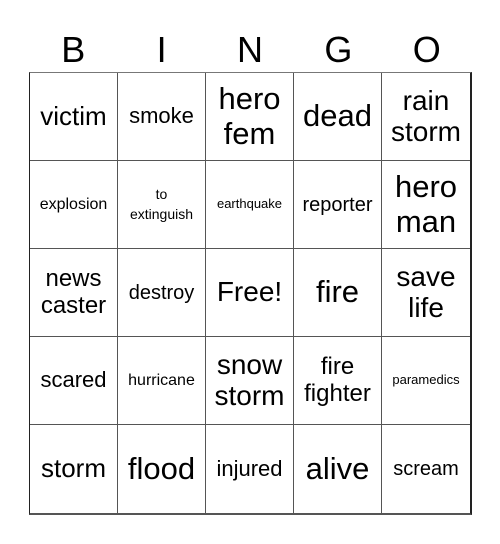 This screenshot has width=500, height=544. I want to click on bingo-cell: hurricane, so click(162, 381).